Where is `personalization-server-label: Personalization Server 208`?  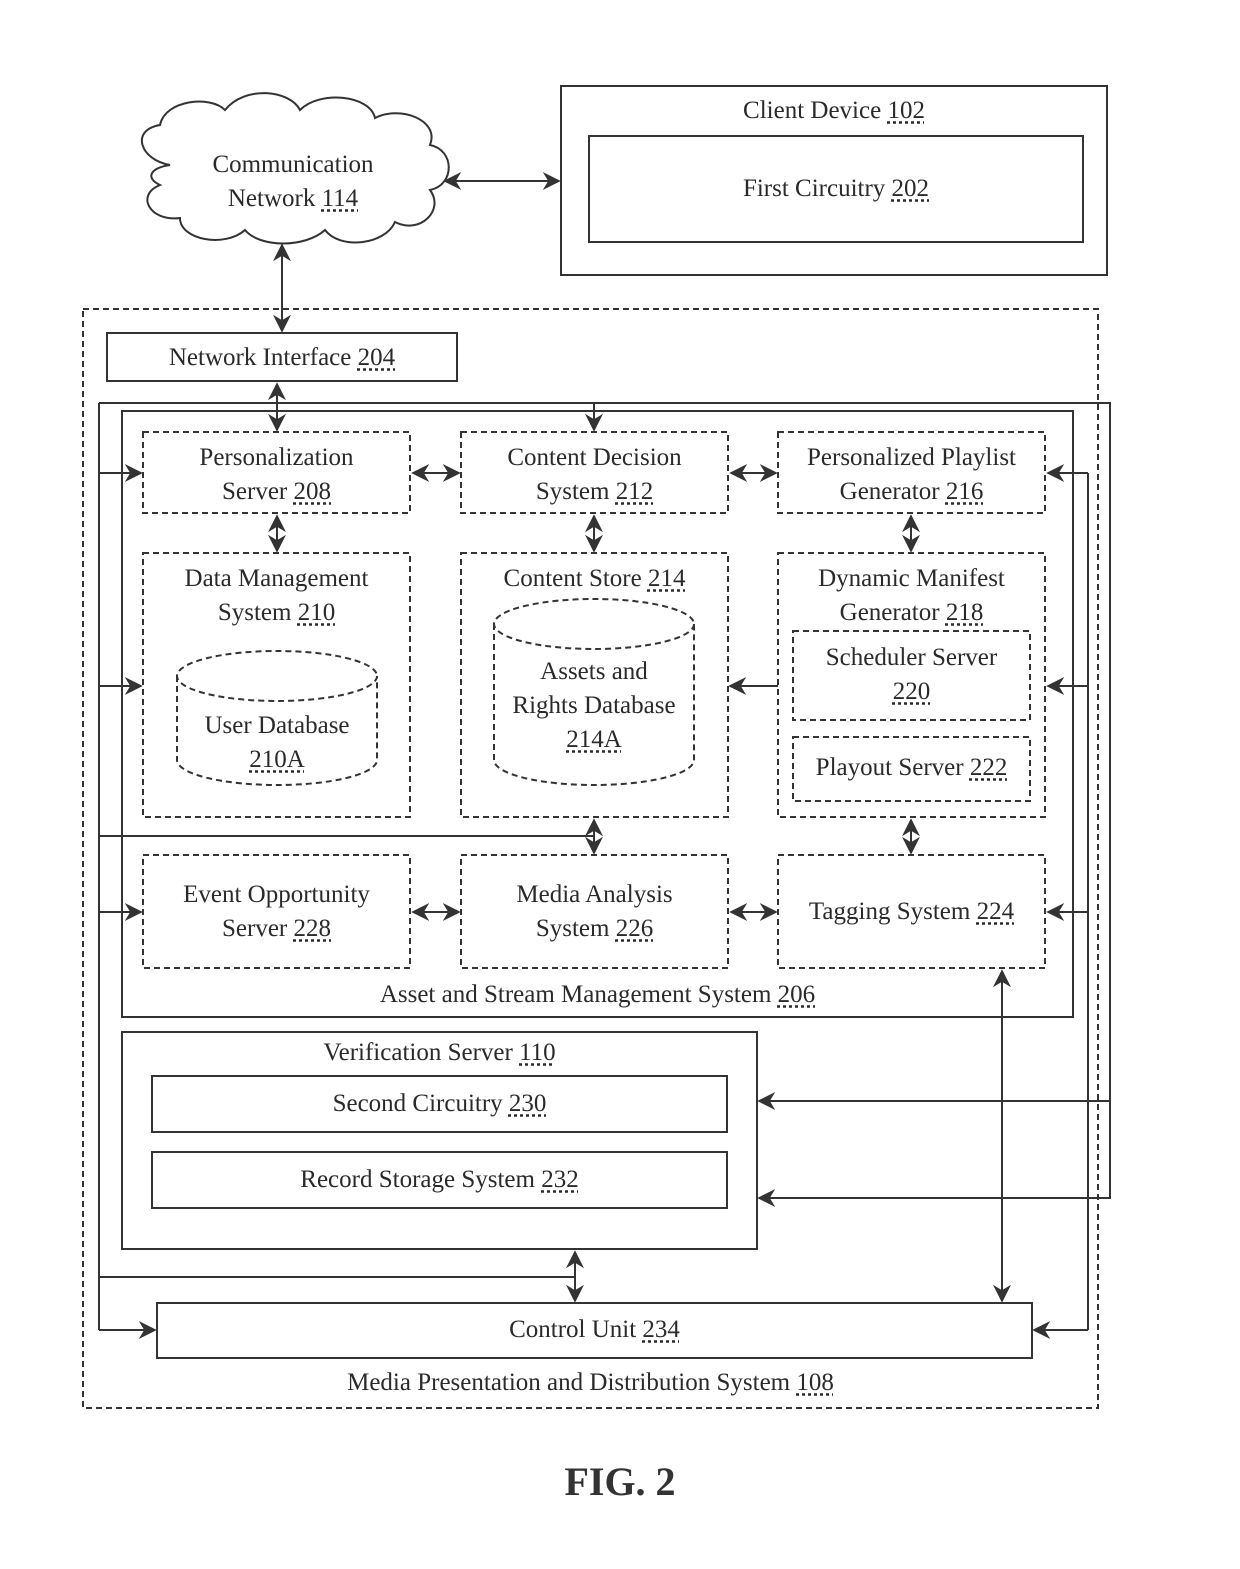 personalization-server-label: Personalization Server 208 is located at coordinates (276, 475).